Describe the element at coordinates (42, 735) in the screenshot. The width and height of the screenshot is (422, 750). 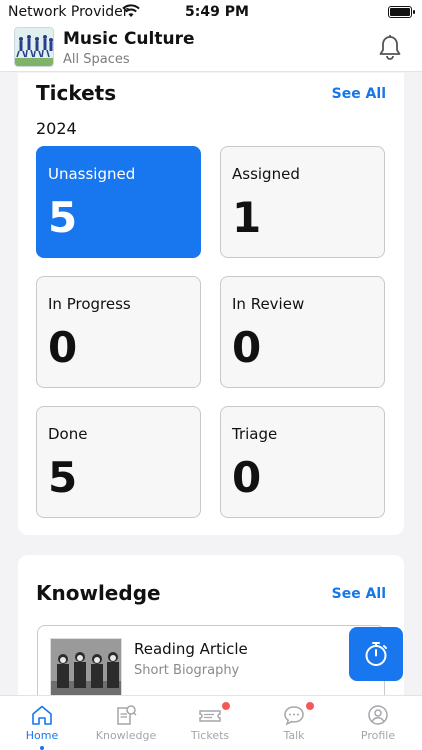
I see `tab-label: Home` at that location.